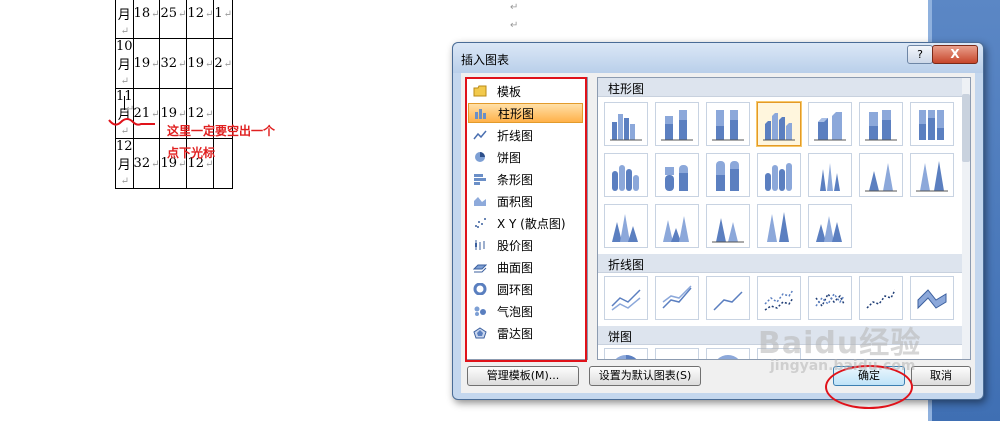 This screenshot has height=421, width=1000. I want to click on table-cell: 9 月↵, so click(124, 19).